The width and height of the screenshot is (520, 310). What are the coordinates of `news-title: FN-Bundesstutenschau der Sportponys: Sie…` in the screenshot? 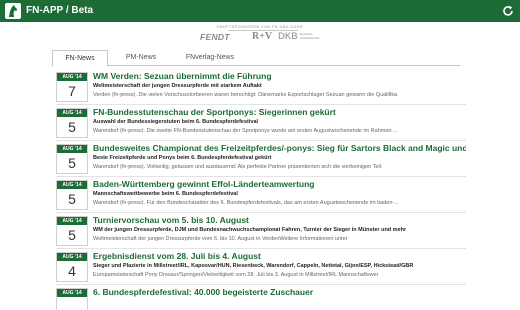 It's located at (279, 112).